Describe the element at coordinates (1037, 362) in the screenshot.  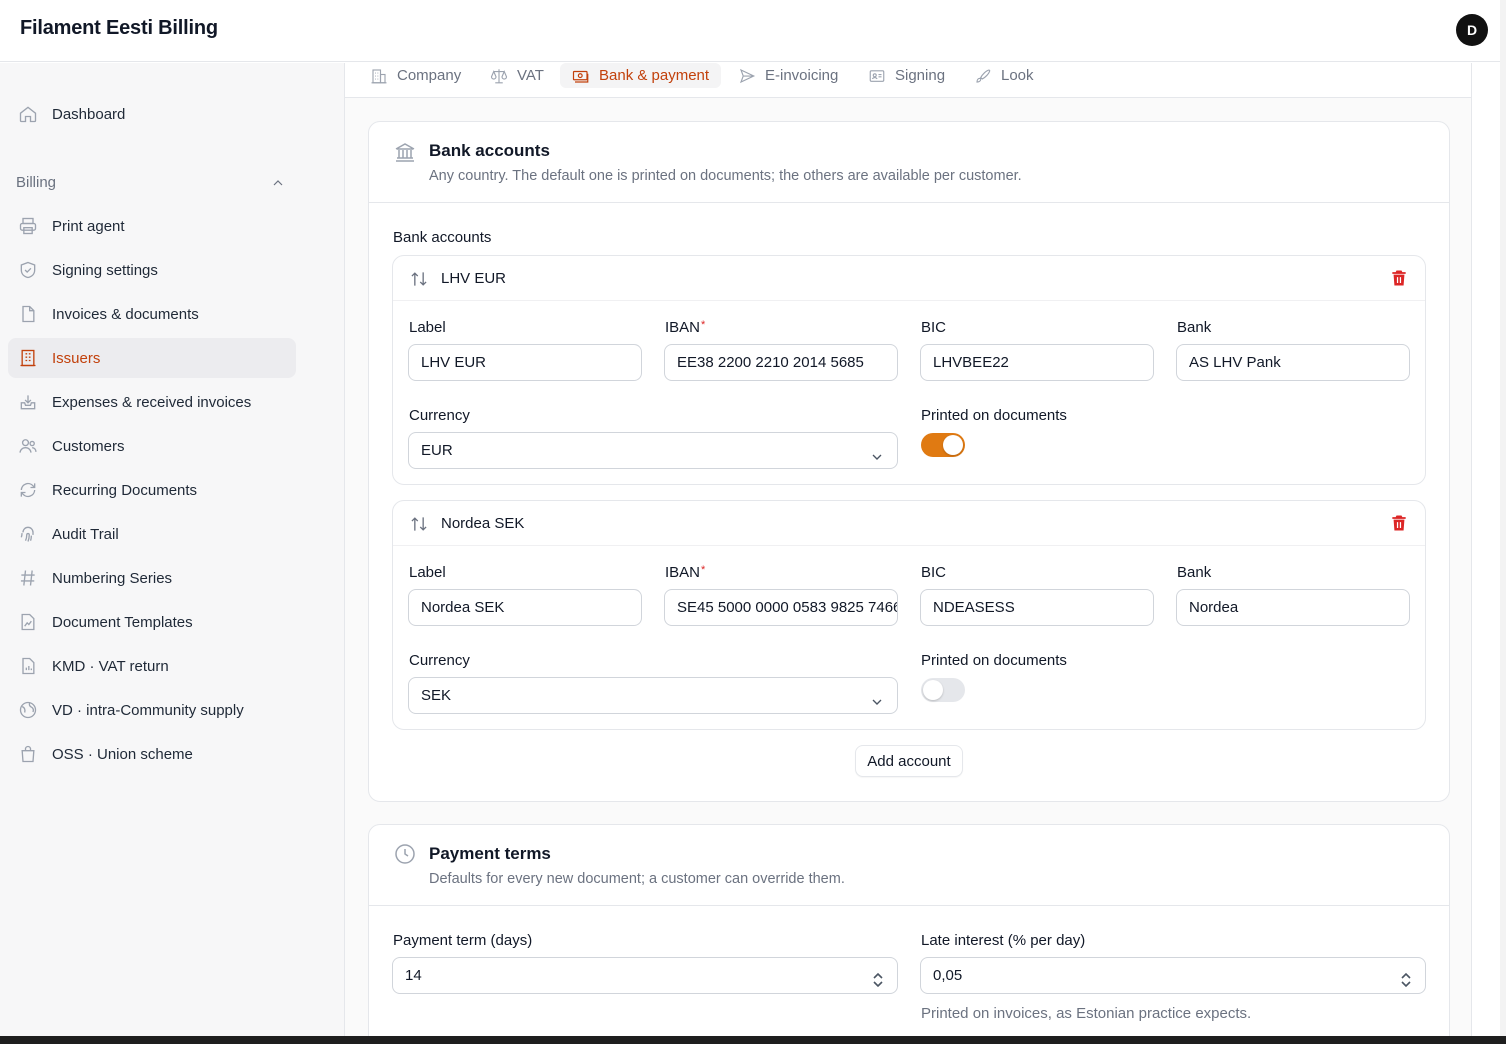
I see `bic-input: LHVBEE22` at that location.